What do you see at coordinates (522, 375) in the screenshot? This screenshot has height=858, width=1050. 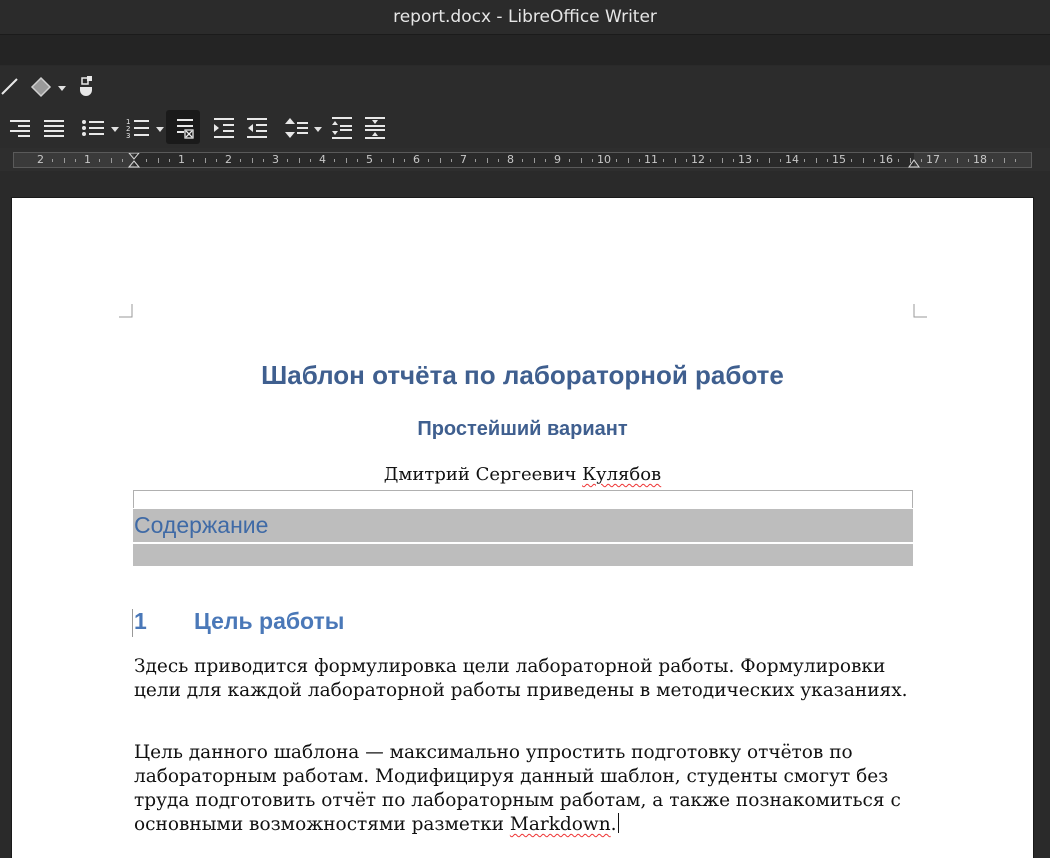 I see `document-title: Шаблон отчёта по лабораторной работе` at bounding box center [522, 375].